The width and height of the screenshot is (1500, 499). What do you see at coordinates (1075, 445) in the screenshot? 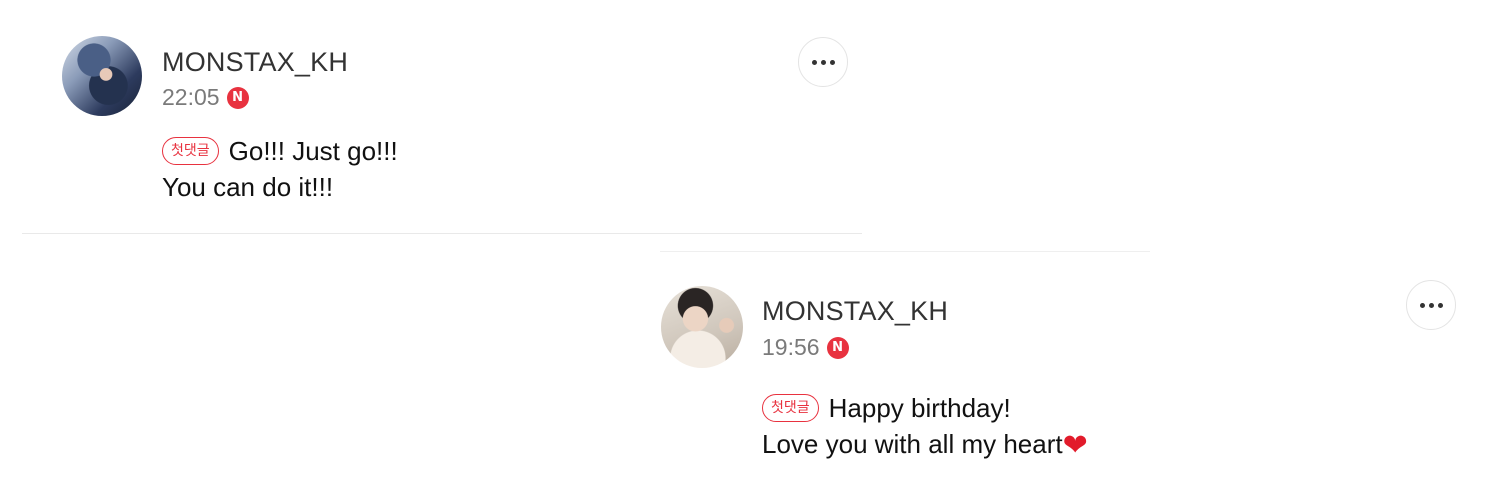
I see `heart-icon: ❤` at bounding box center [1075, 445].